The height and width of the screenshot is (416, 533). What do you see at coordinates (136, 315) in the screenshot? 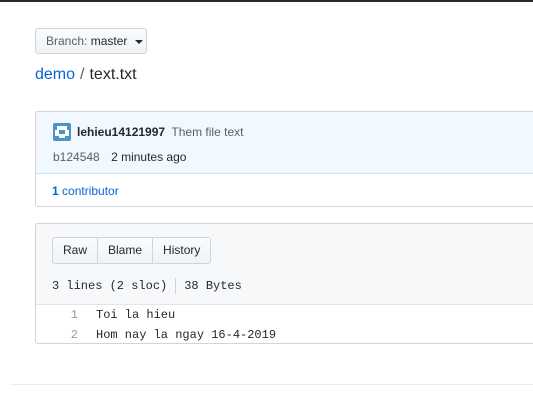
I see `line-content: Toi la hieu` at bounding box center [136, 315].